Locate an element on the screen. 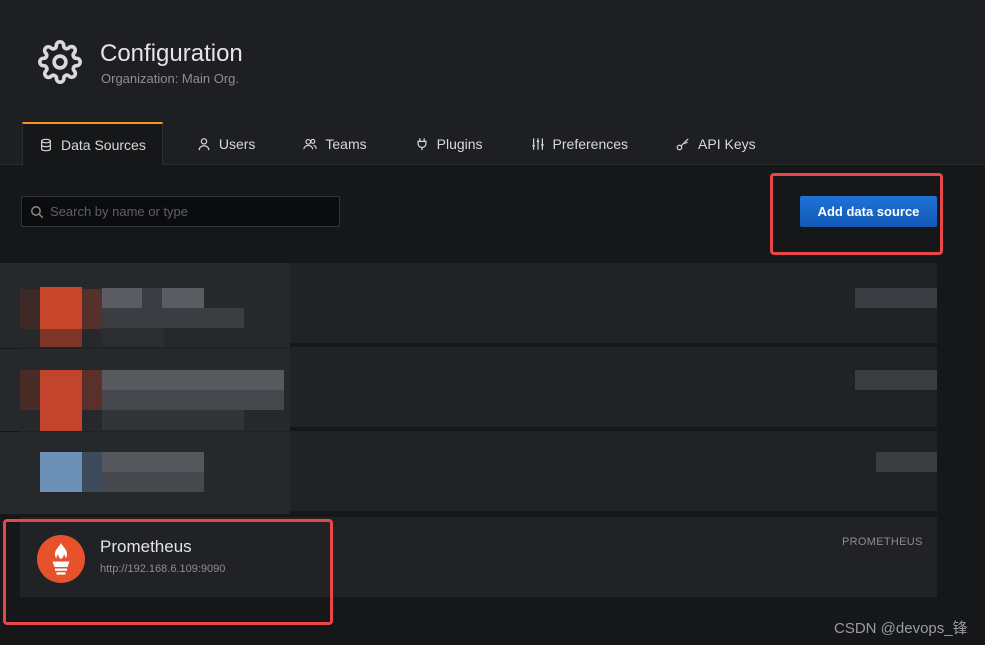 The height and width of the screenshot is (645, 985). user-icon is located at coordinates (204, 143).